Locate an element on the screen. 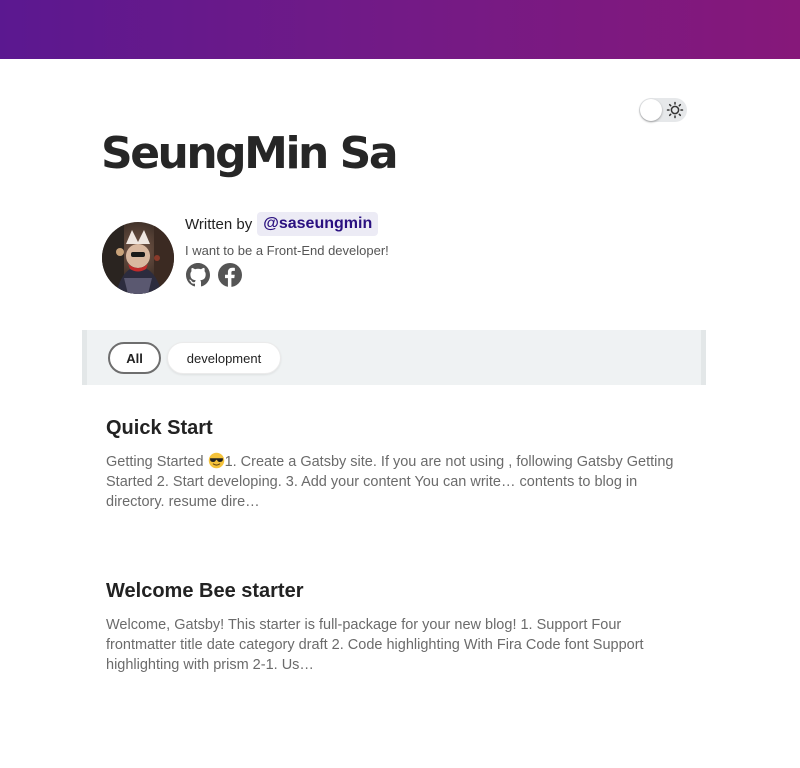 This screenshot has width=800, height=768. theme-toggle-switch is located at coordinates (663, 110).